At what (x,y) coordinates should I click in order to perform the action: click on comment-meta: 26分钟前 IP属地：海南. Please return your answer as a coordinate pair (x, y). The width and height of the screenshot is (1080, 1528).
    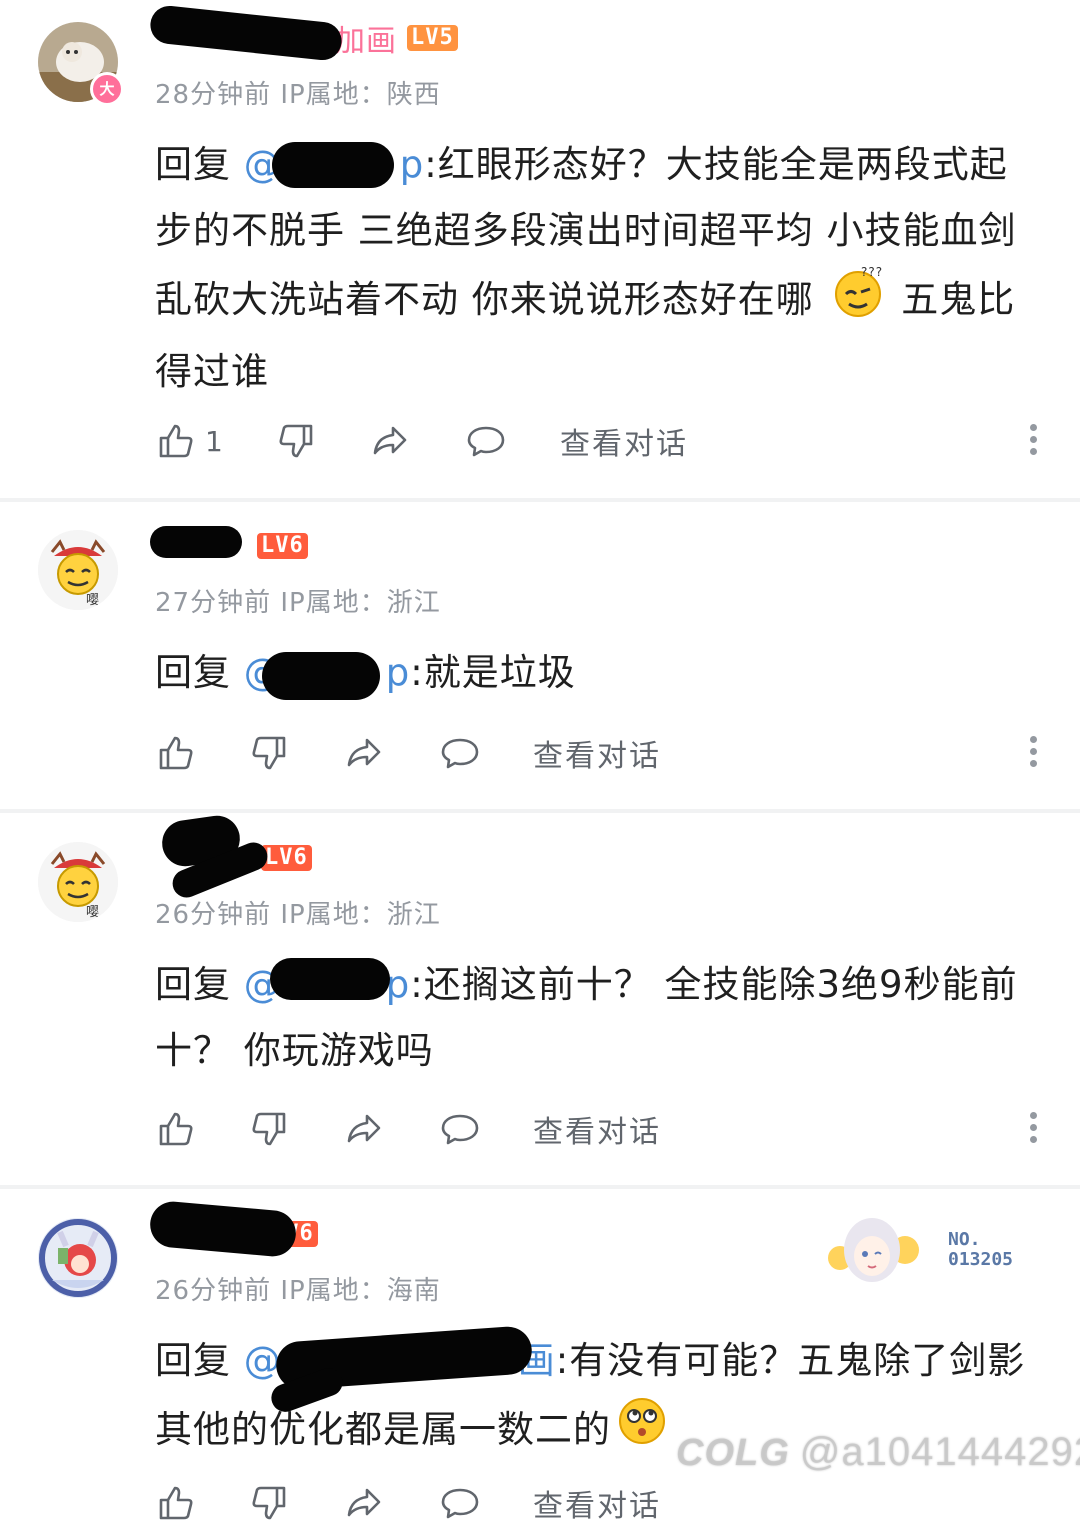
    Looking at the image, I should click on (298, 1291).